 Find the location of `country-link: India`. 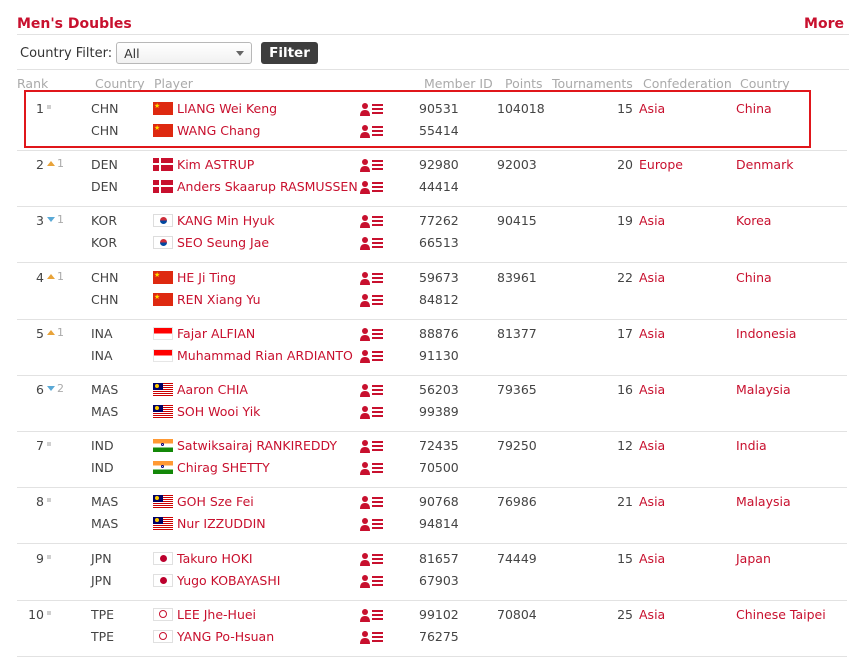

country-link: India is located at coordinates (751, 445).